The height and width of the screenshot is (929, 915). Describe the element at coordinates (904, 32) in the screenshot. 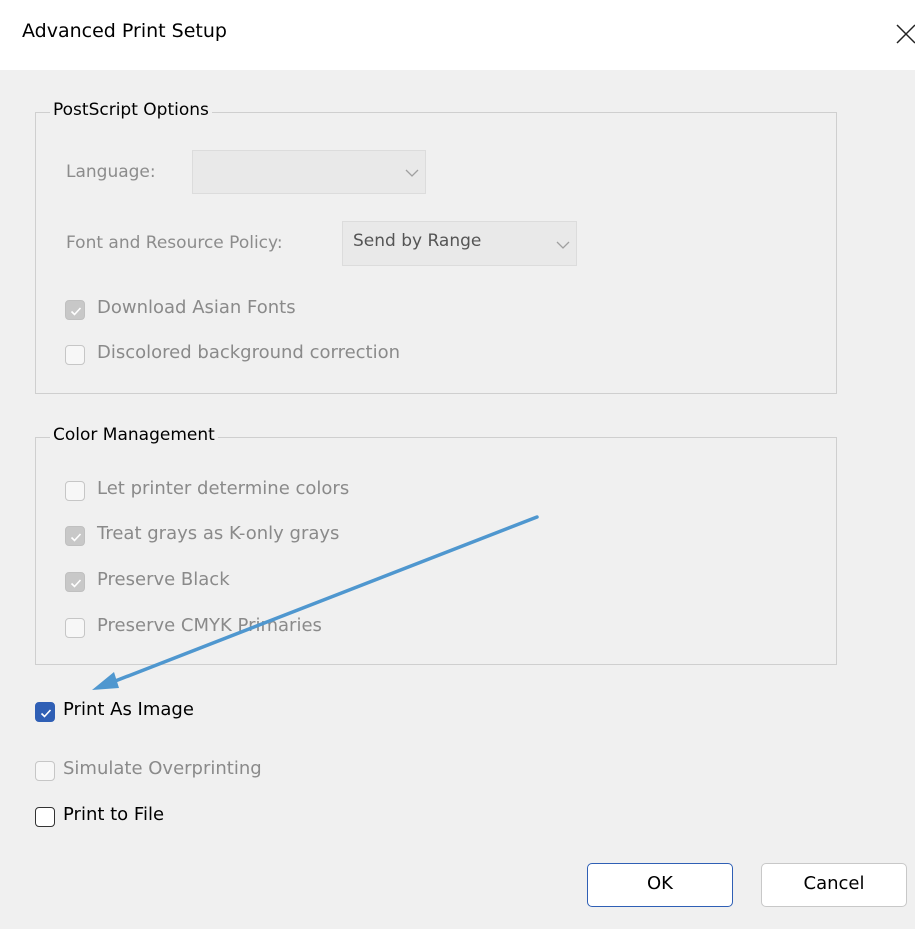

I see `close-icon` at that location.